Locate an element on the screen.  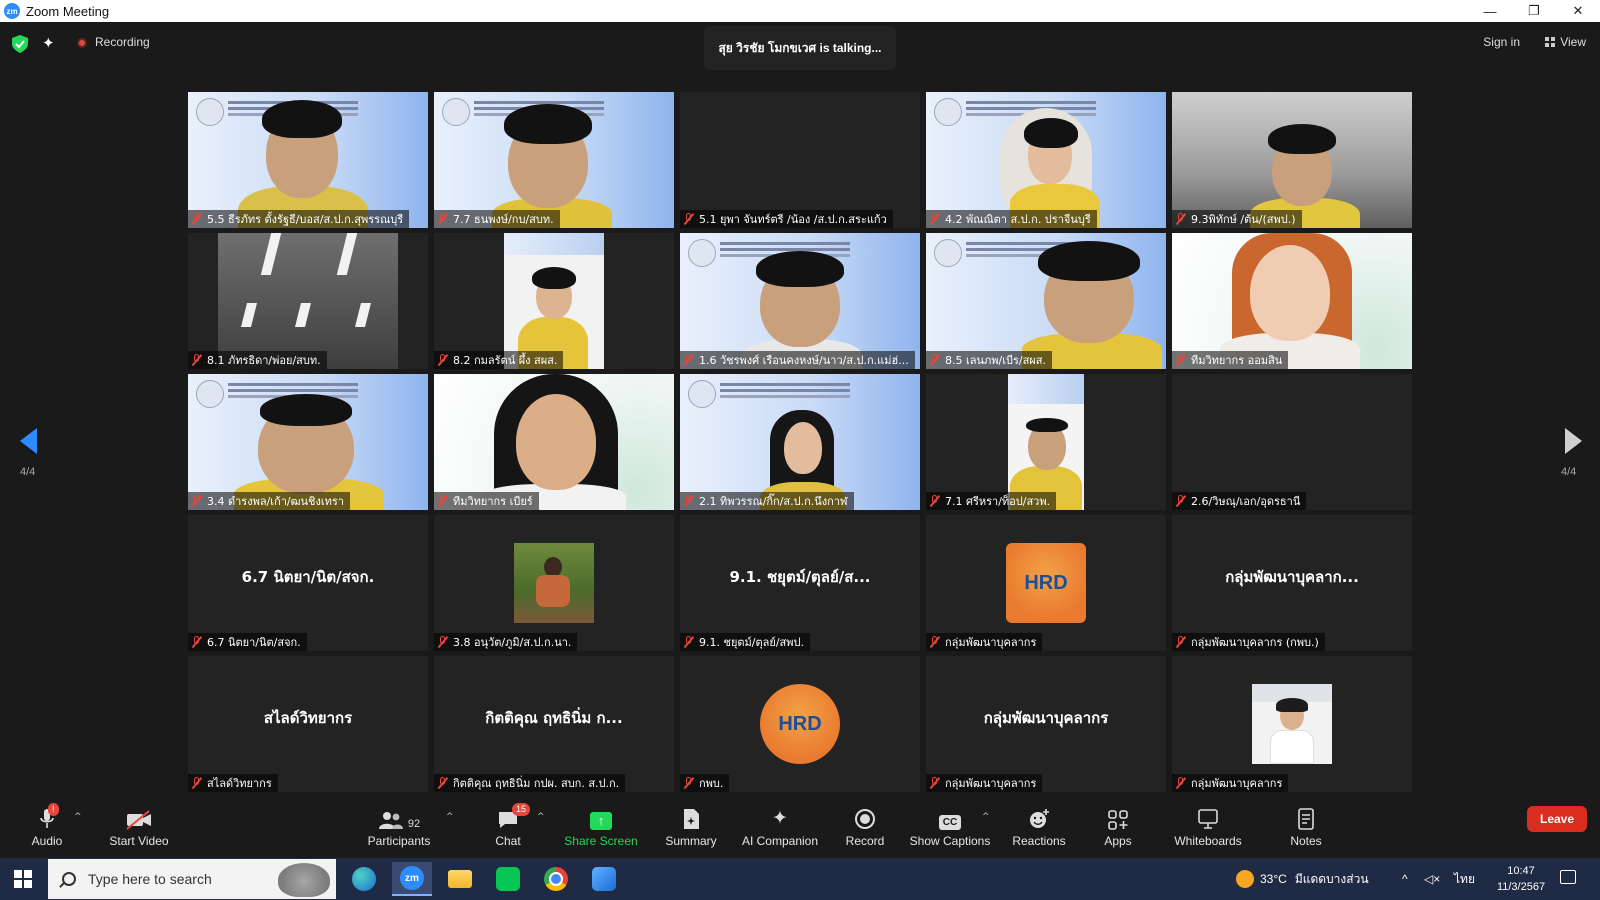
view-button: View is located at coordinates (1565, 42).